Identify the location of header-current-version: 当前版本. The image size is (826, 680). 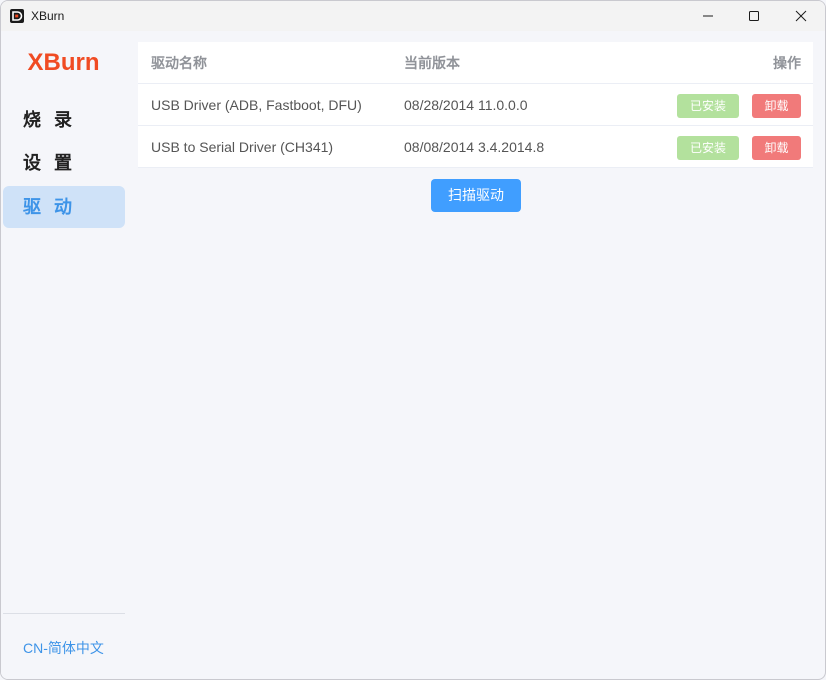
(432, 63).